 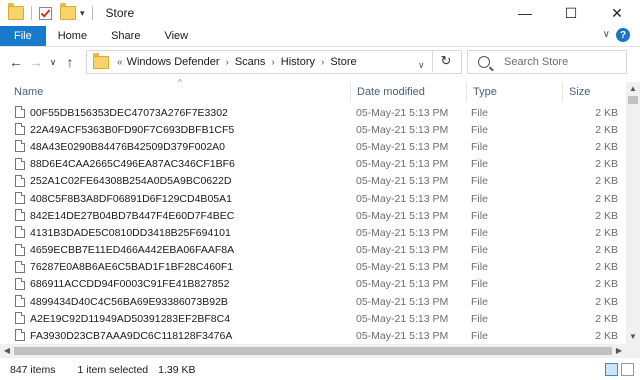 I want to click on file-name: 88D6E4CAA2665C496EA87AC346CF1BF6, so click(x=132, y=164).